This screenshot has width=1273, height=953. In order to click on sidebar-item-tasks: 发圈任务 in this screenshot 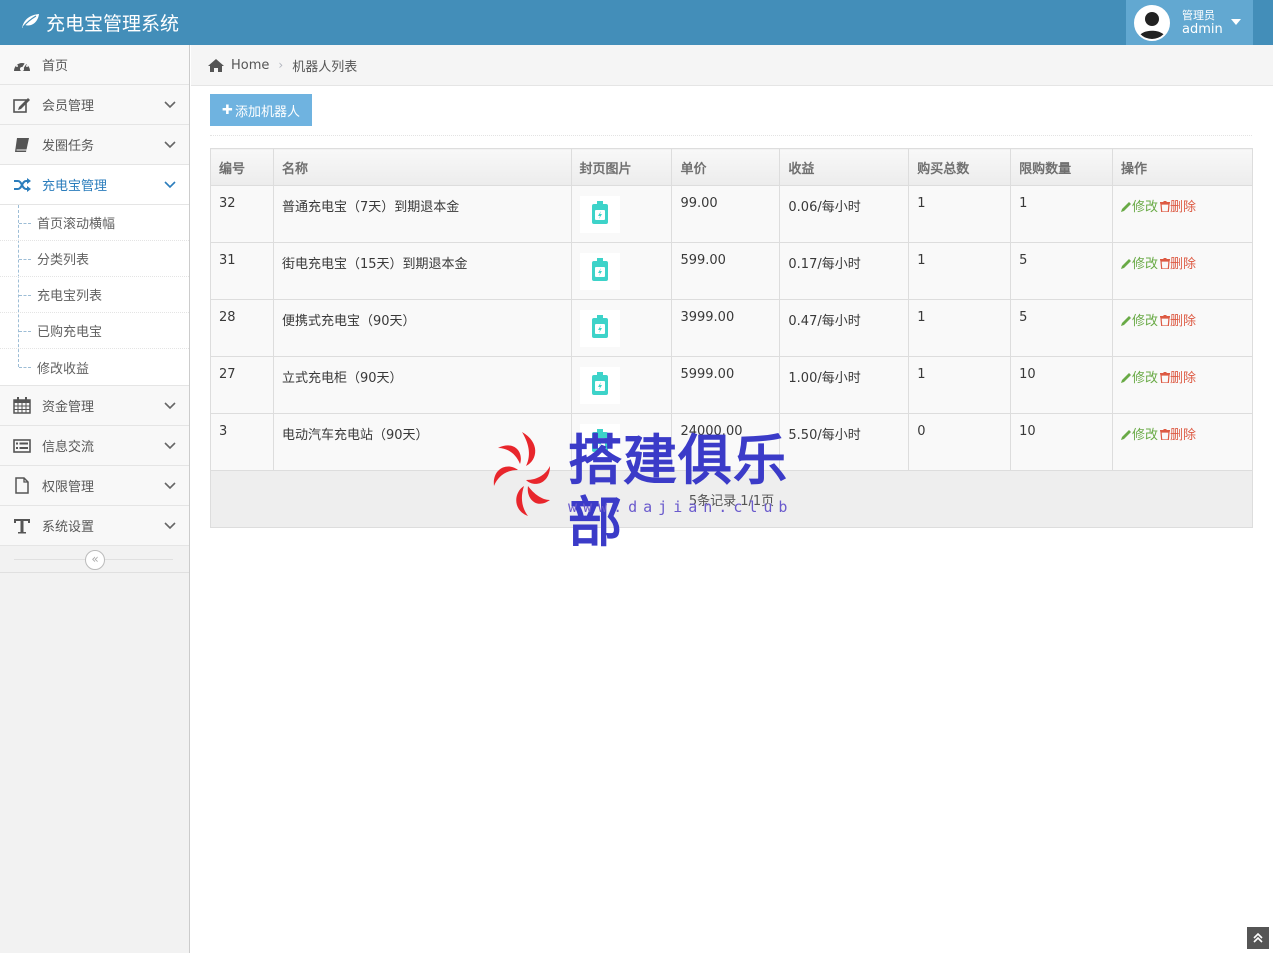, I will do `click(94, 145)`.